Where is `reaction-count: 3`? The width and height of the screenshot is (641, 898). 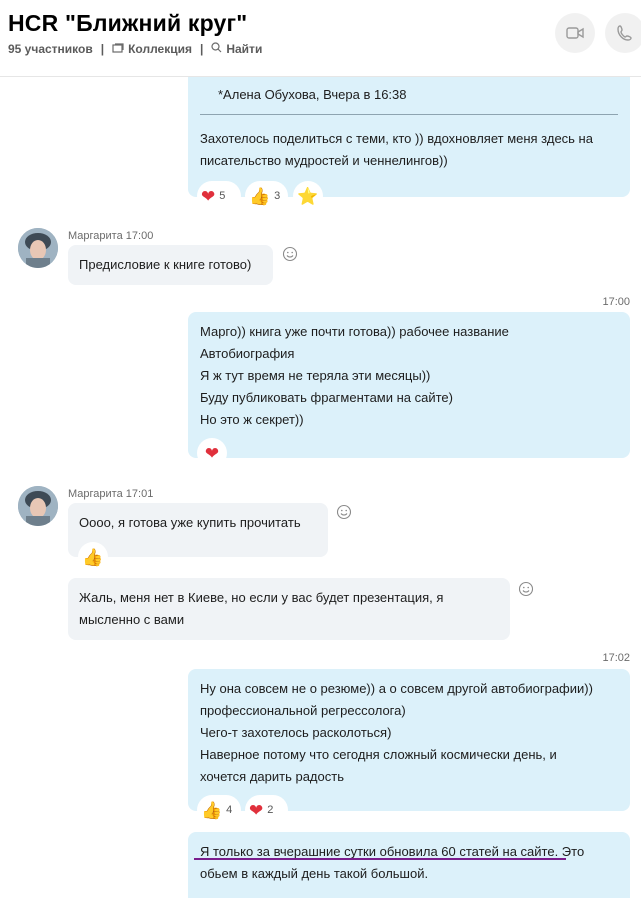 reaction-count: 3 is located at coordinates (277, 196).